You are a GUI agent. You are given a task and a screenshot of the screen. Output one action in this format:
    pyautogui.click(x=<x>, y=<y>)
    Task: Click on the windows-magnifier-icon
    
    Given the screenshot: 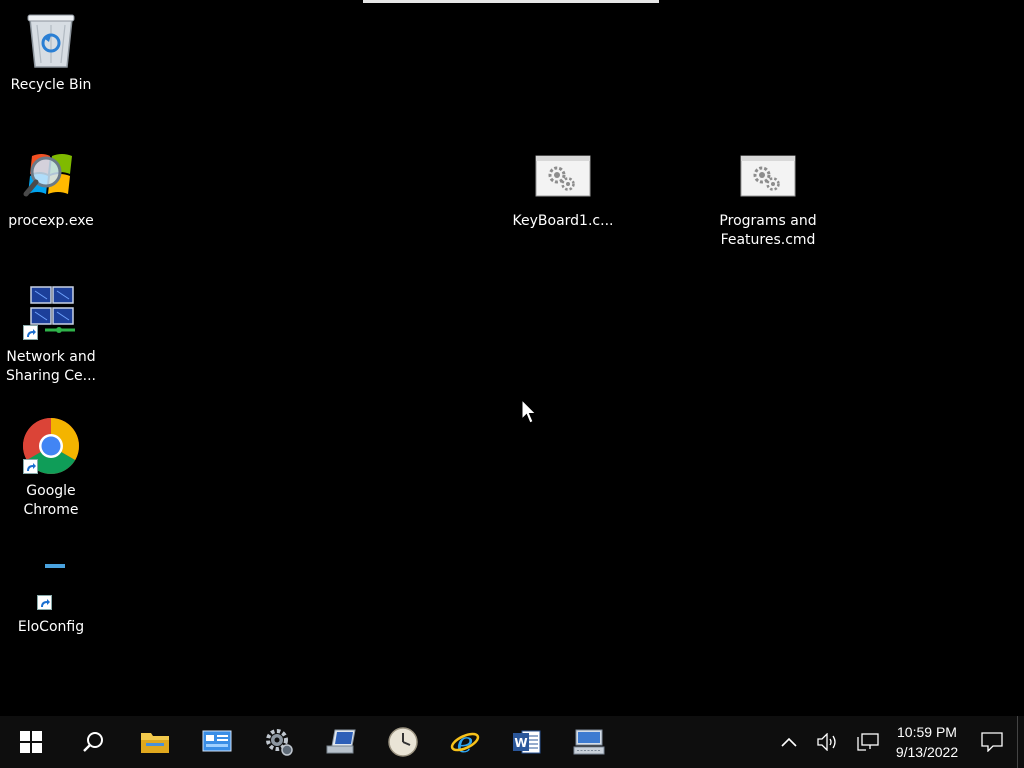 What is the action you would take?
    pyautogui.click(x=51, y=176)
    